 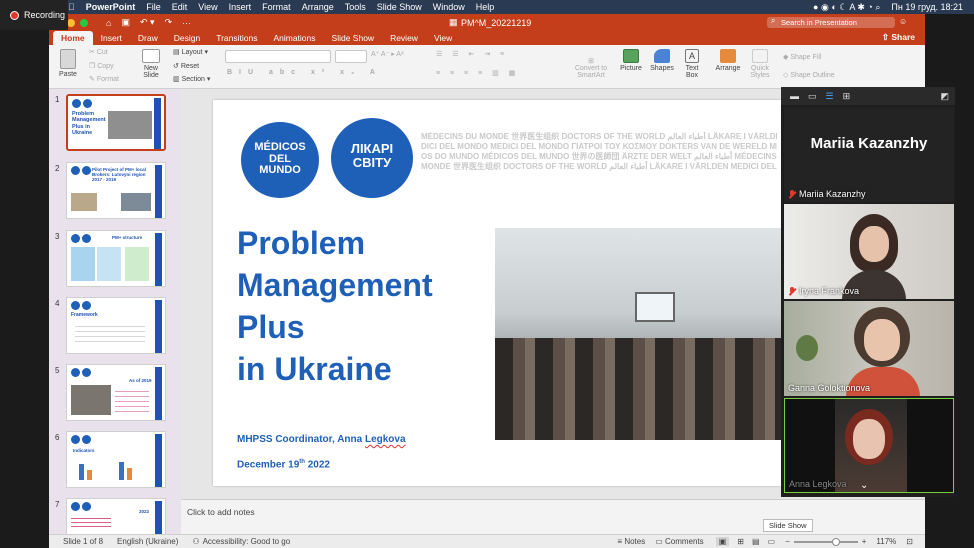 What do you see at coordinates (553, 516) in the screenshot?
I see `notes-pane: Click to add notes` at bounding box center [553, 516].